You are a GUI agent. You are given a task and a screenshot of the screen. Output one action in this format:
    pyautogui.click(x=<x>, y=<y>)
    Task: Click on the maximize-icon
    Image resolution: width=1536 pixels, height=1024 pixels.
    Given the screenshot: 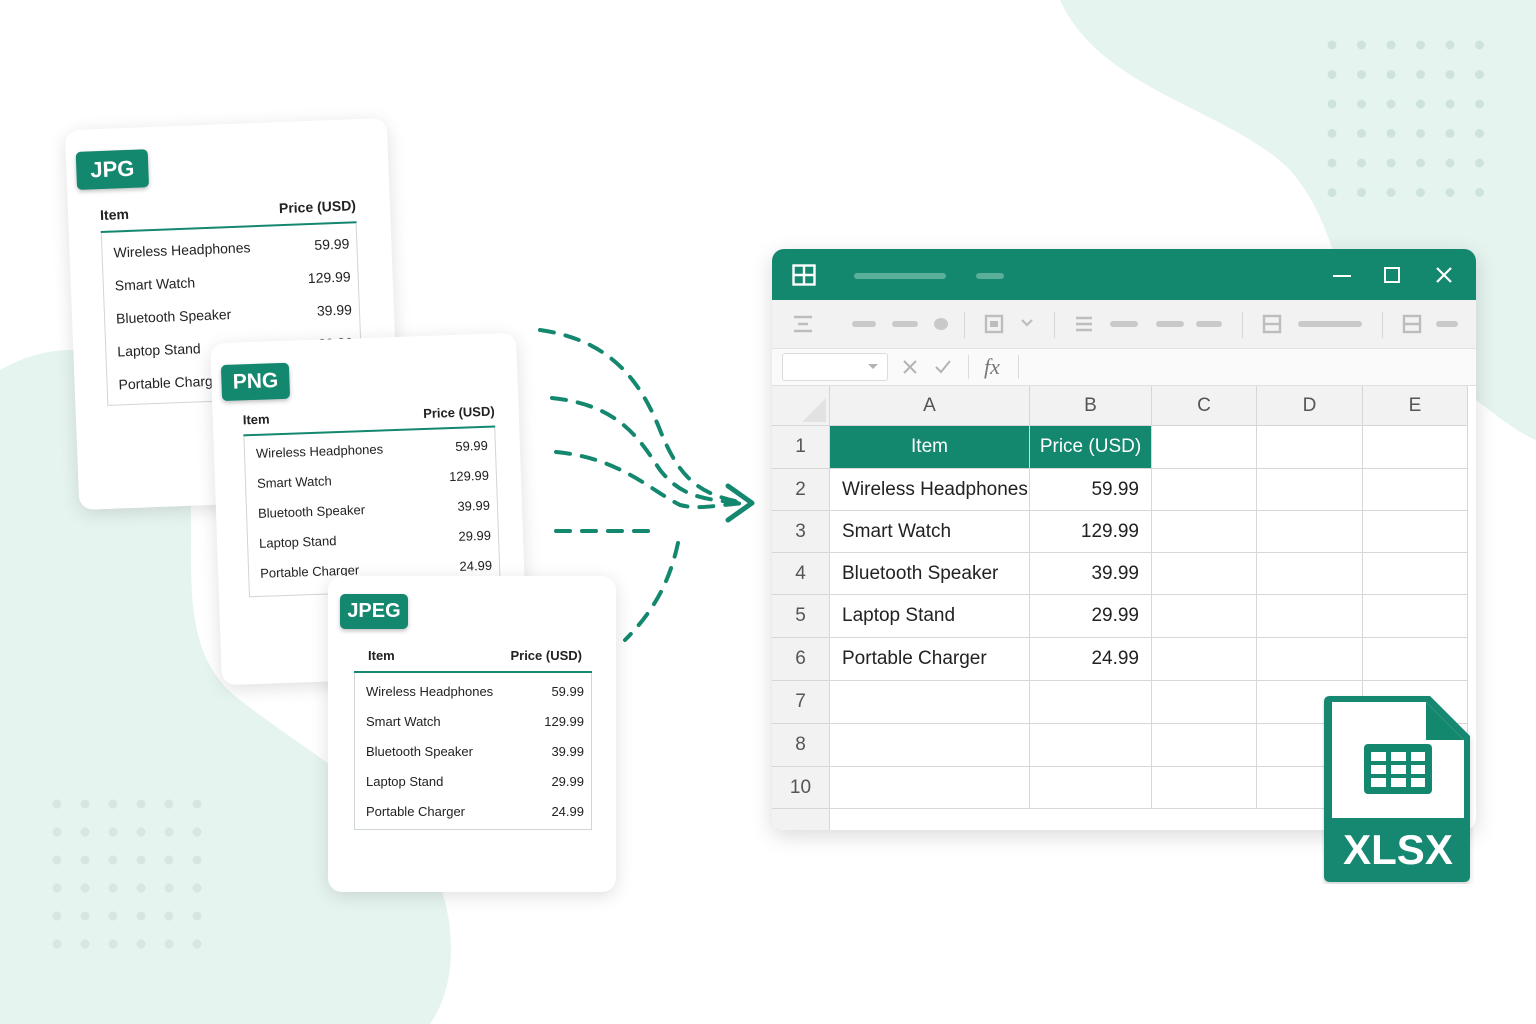 What is the action you would take?
    pyautogui.click(x=1392, y=275)
    